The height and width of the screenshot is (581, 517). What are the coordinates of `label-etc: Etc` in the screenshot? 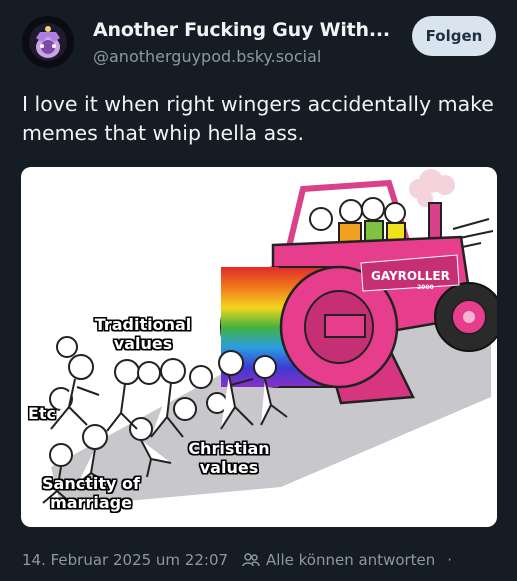 It's located at (42, 413).